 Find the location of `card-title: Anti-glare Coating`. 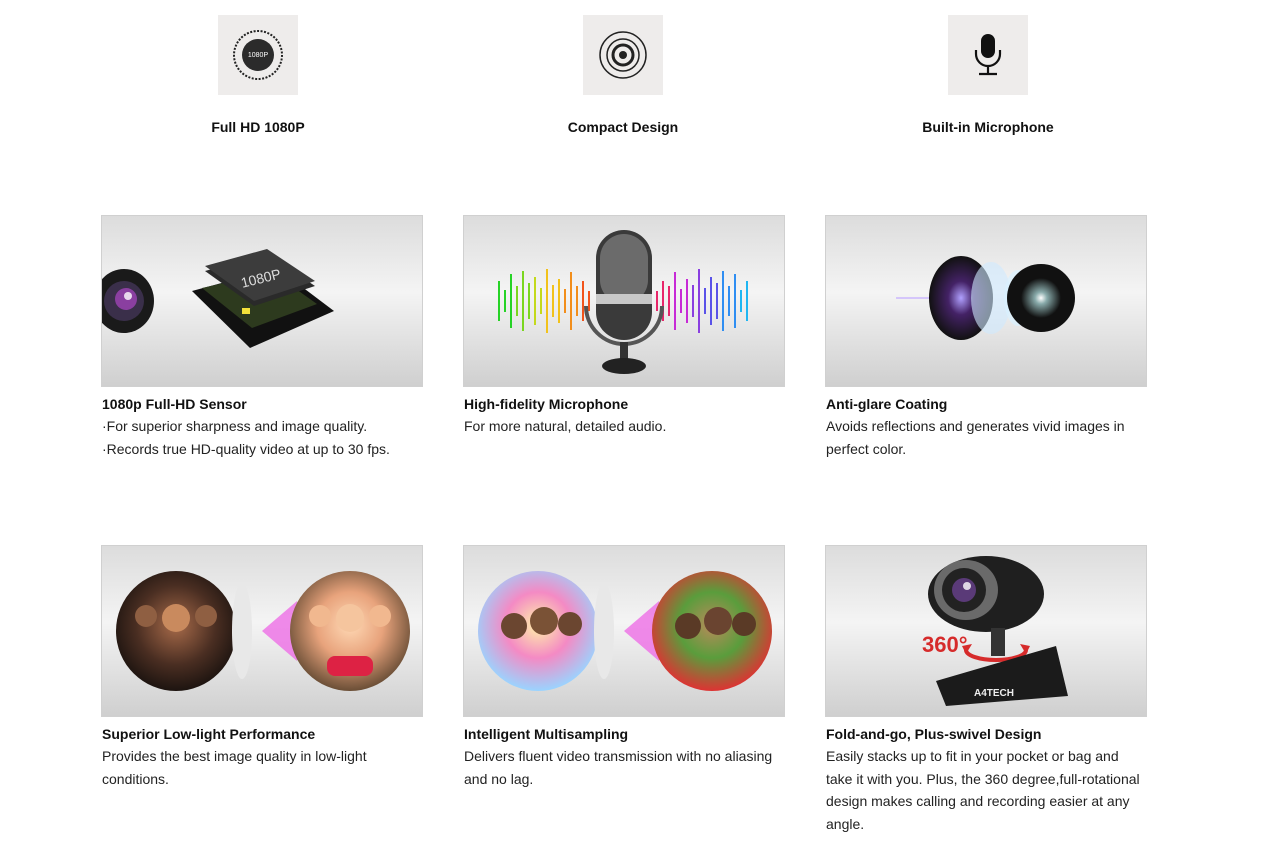

card-title: Anti-glare Coating is located at coordinates (887, 404).